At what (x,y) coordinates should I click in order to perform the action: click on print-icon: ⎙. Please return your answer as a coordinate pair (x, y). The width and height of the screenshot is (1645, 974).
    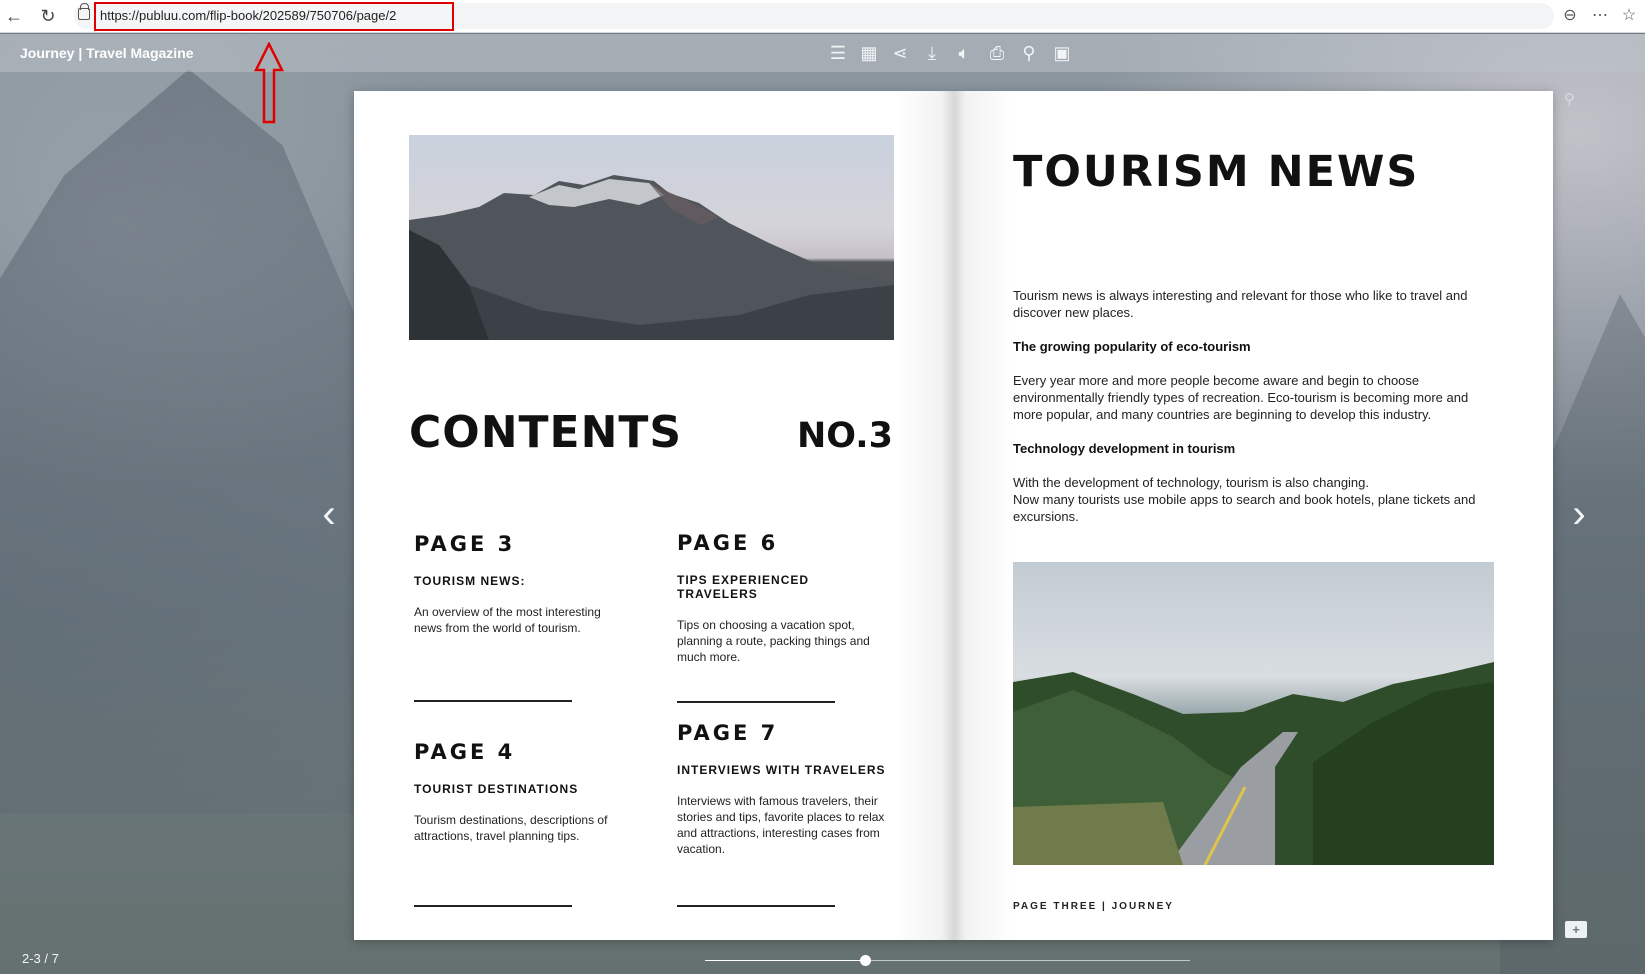
    Looking at the image, I should click on (997, 53).